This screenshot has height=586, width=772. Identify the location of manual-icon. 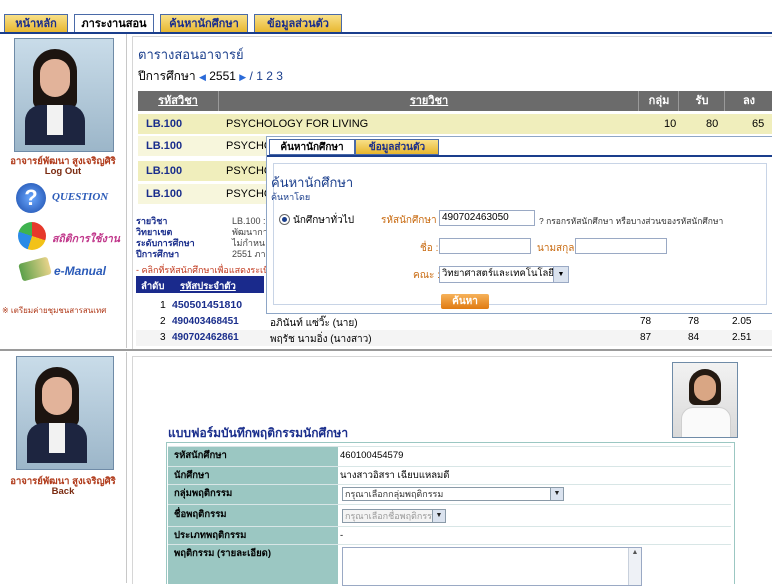
(35, 269).